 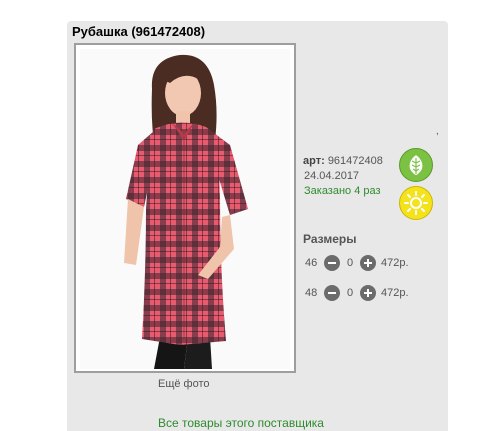 What do you see at coordinates (416, 165) in the screenshot?
I see `leaf-icon` at bounding box center [416, 165].